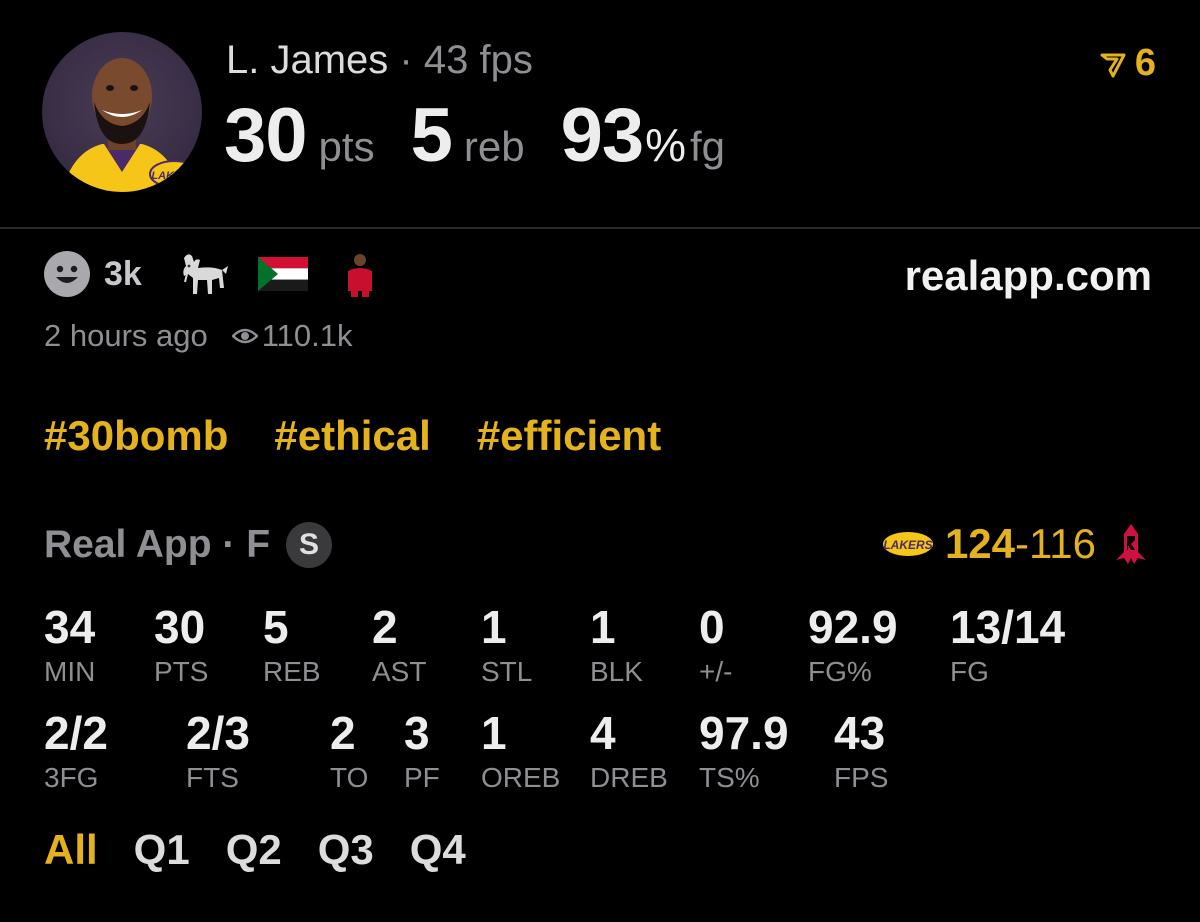 This screenshot has width=1200, height=922. What do you see at coordinates (71, 777) in the screenshot?
I see `stat-label: 3FG` at bounding box center [71, 777].